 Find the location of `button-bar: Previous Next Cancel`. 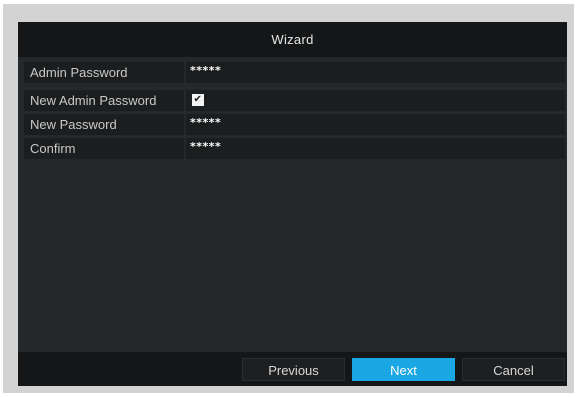

button-bar: Previous Next Cancel is located at coordinates (292, 369).